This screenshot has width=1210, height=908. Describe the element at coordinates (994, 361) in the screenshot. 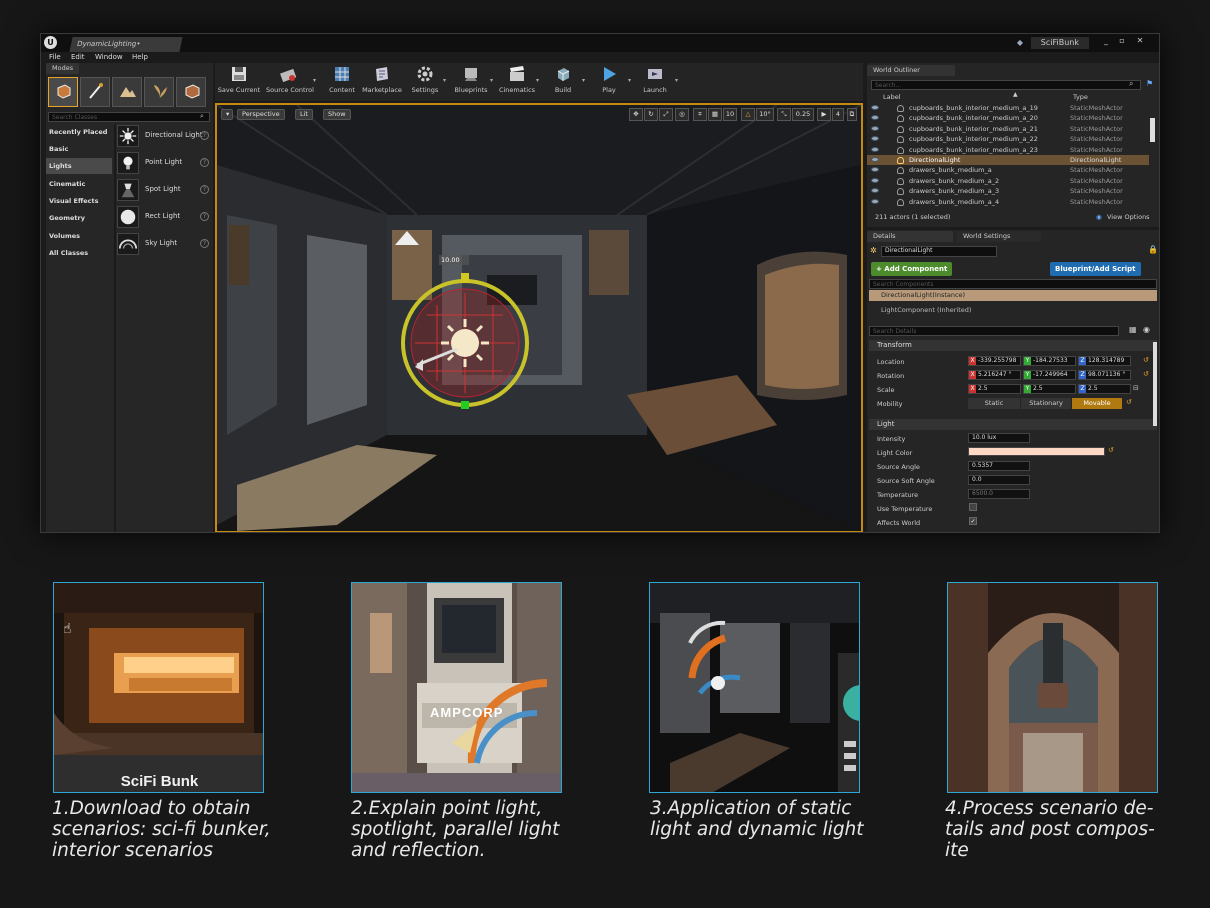

I see `location-x-field: X -339.255798` at that location.